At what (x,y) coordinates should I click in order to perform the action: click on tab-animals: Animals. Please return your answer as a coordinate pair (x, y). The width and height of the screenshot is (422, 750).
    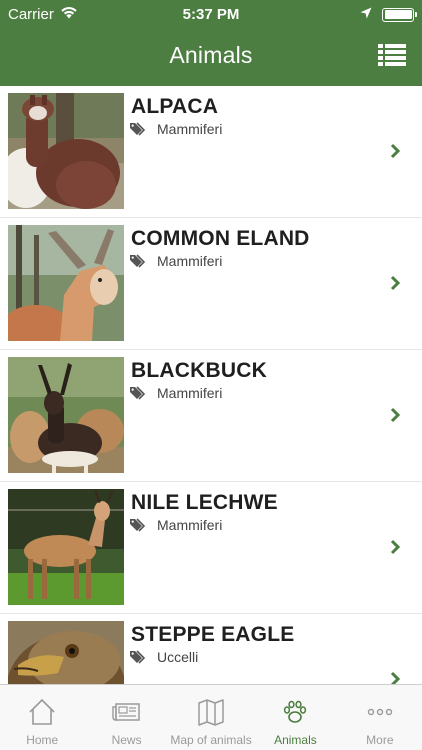
    Looking at the image, I should click on (295, 717).